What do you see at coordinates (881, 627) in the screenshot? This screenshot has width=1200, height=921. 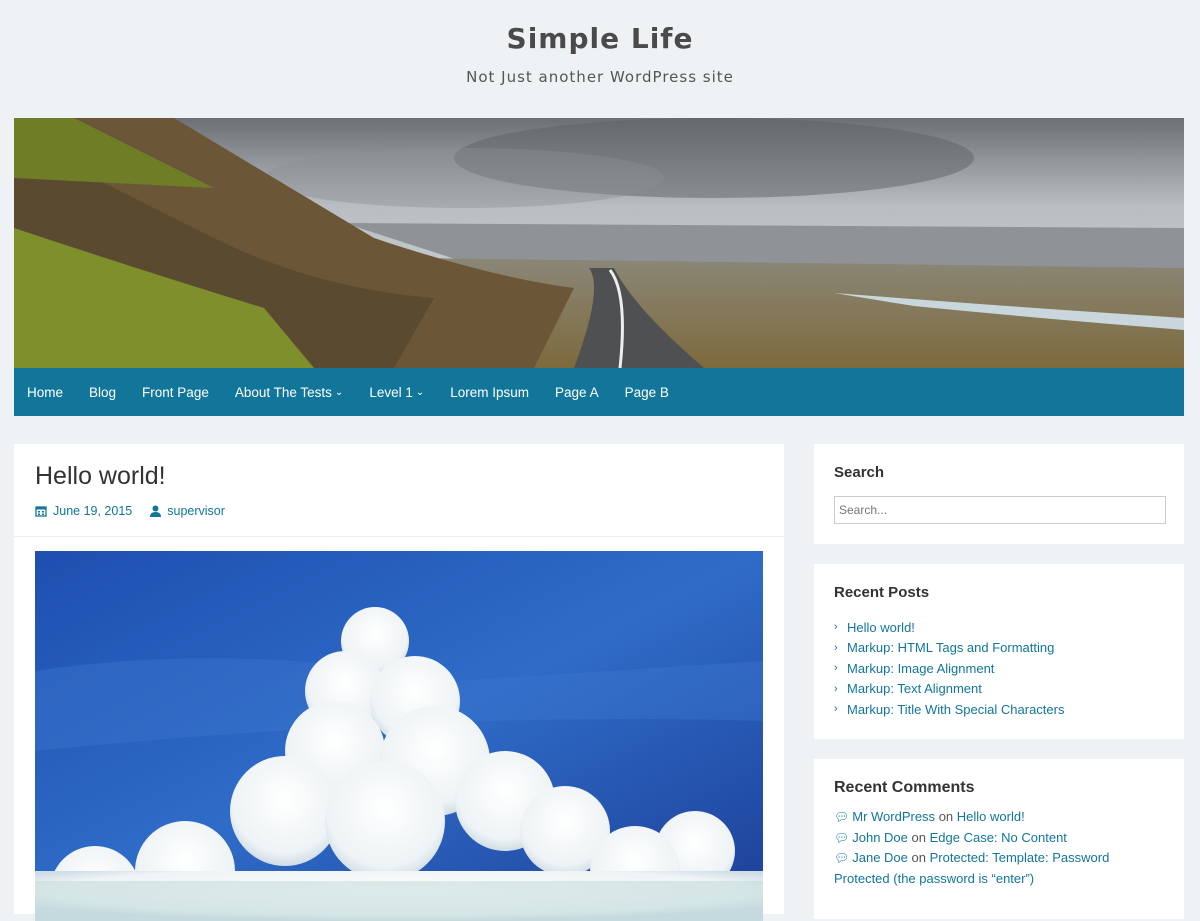 I see `recent-post-link: Hello world!` at bounding box center [881, 627].